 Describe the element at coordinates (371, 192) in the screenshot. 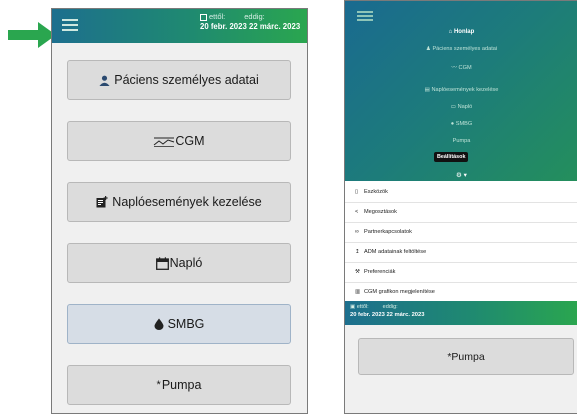

I see `dropdown-item-devices: ▯ Eszközök` at that location.